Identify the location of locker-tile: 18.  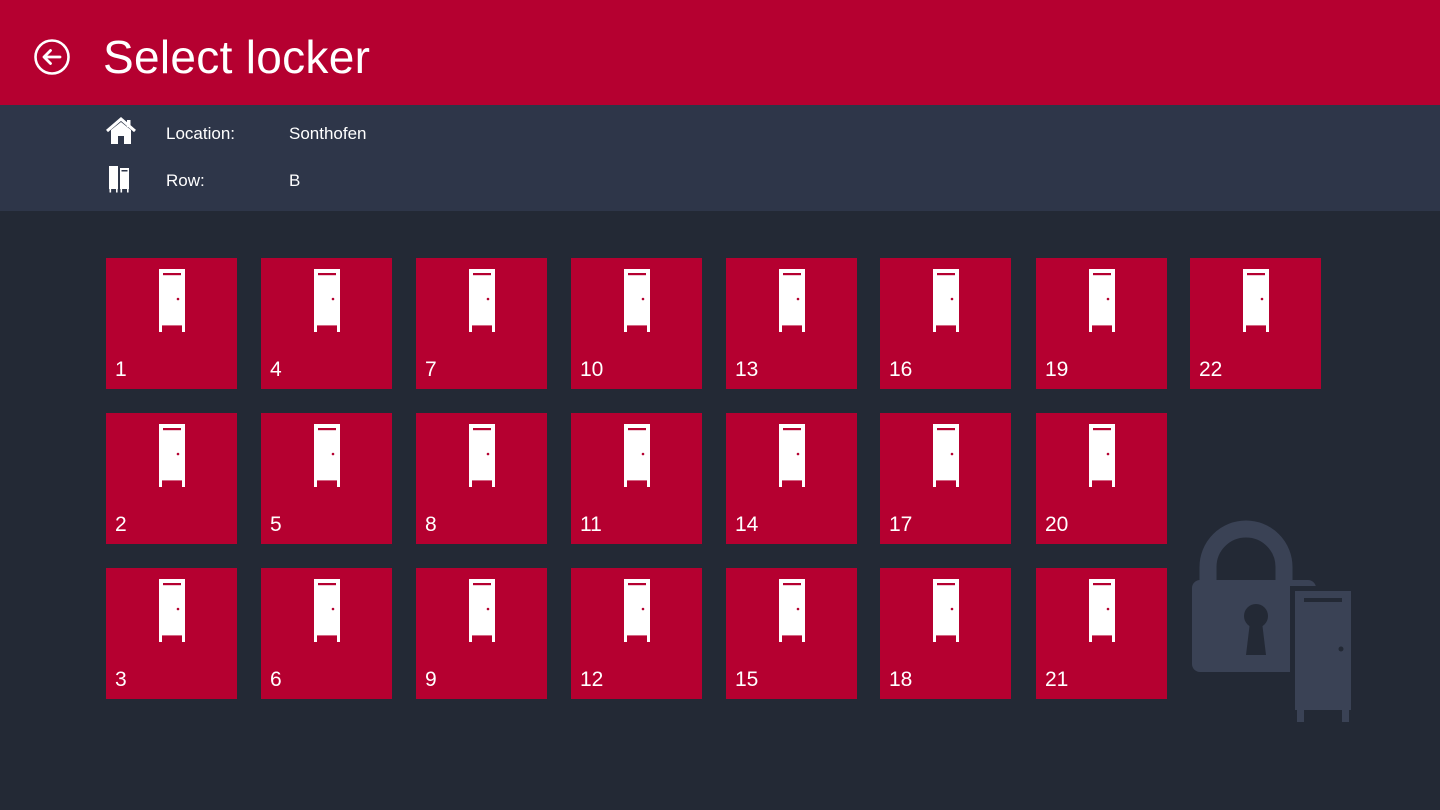
(945, 633).